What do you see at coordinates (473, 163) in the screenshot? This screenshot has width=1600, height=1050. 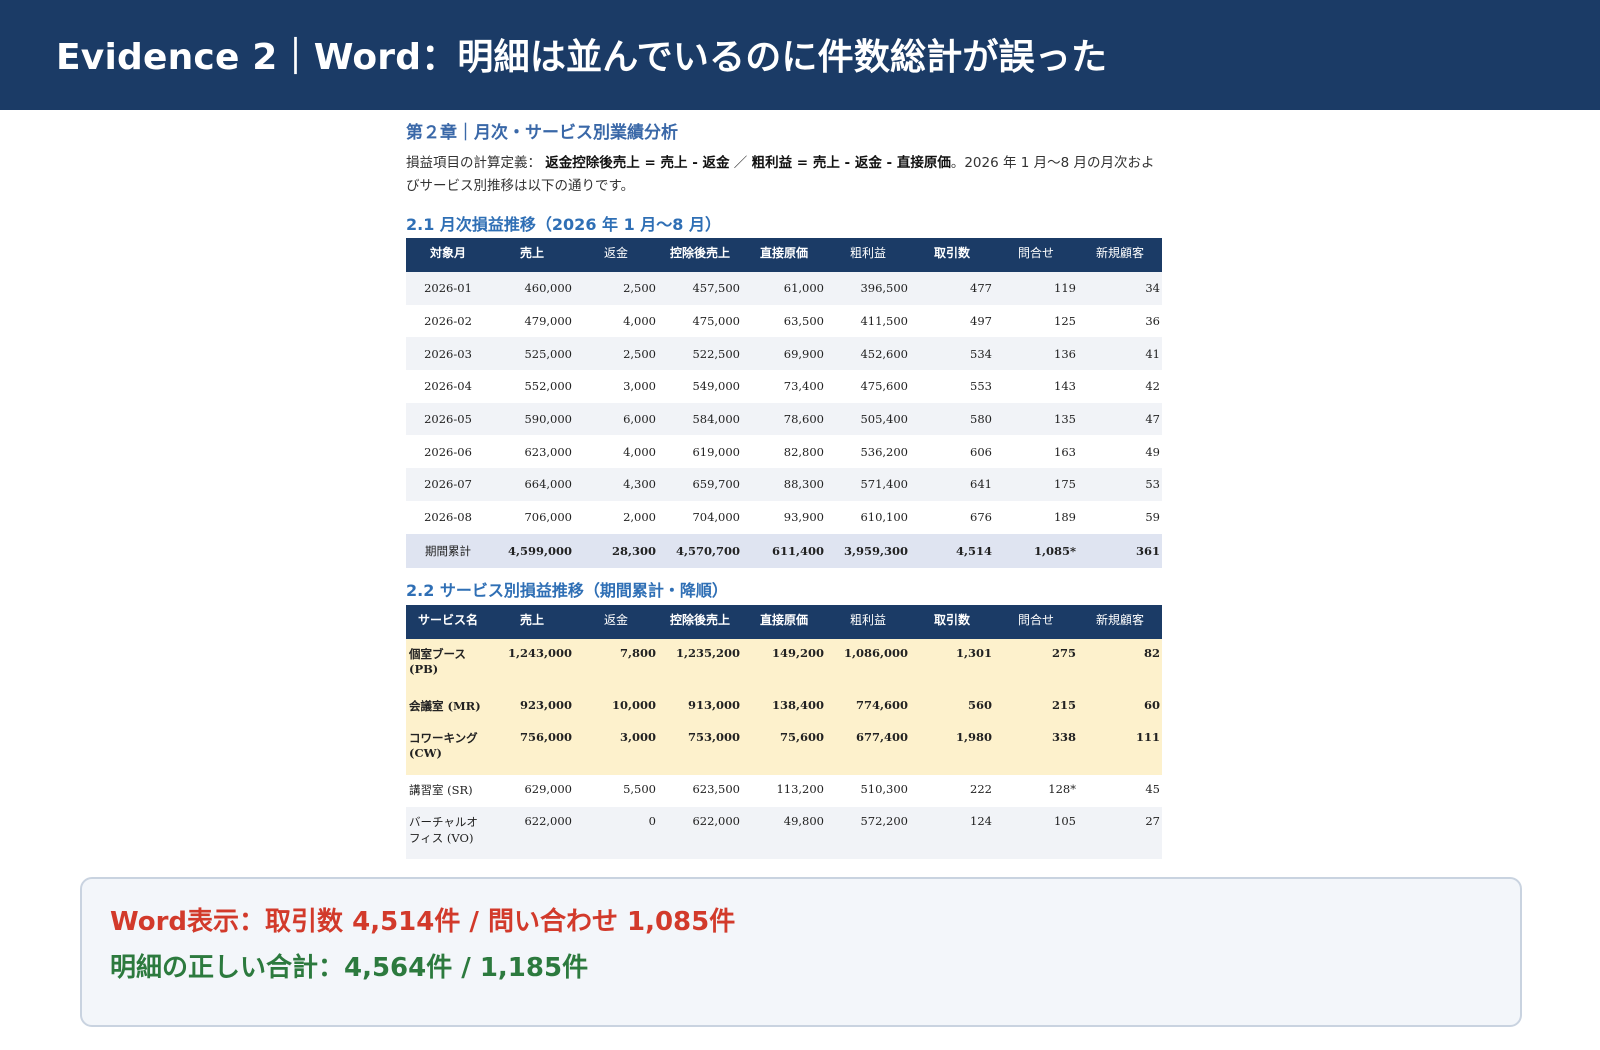 I see `definition-prefix: 損益項目の計算定義：` at bounding box center [473, 163].